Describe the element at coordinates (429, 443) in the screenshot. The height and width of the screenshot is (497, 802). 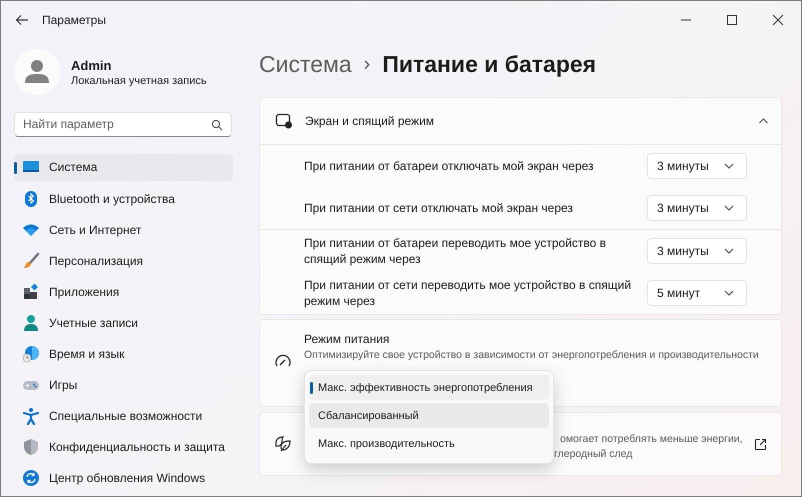
I see `menu-option: Макс. производительность` at that location.